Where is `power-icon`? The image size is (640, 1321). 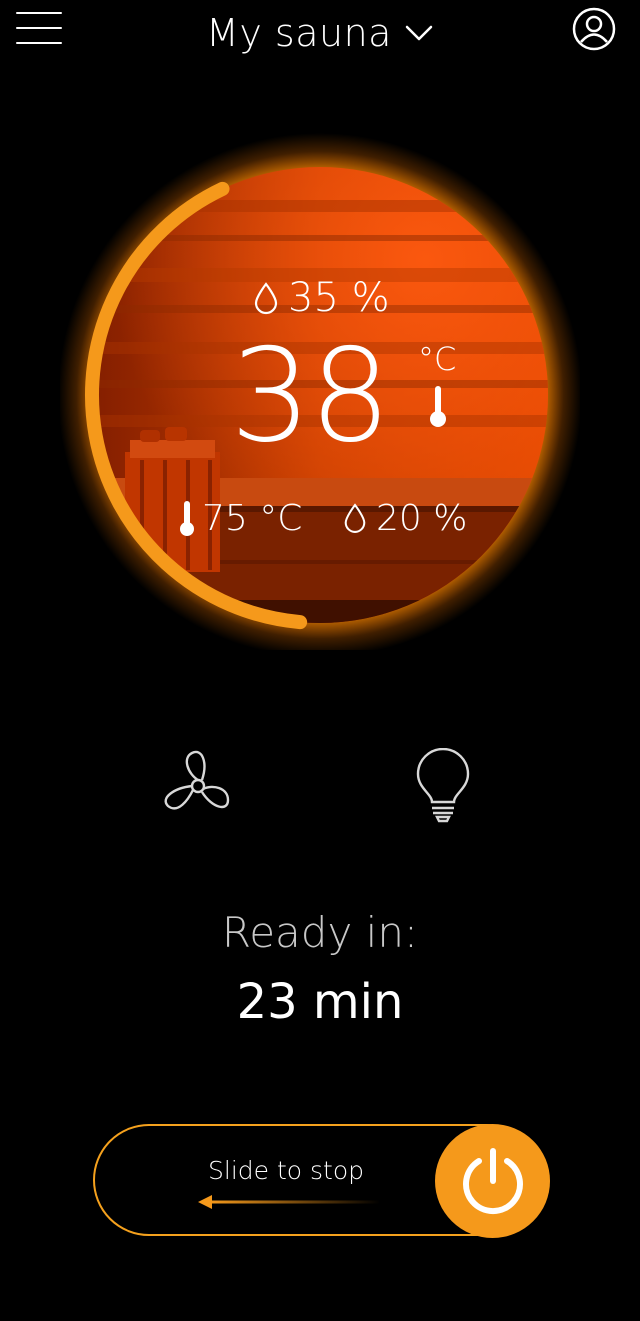 power-icon is located at coordinates (492, 1181).